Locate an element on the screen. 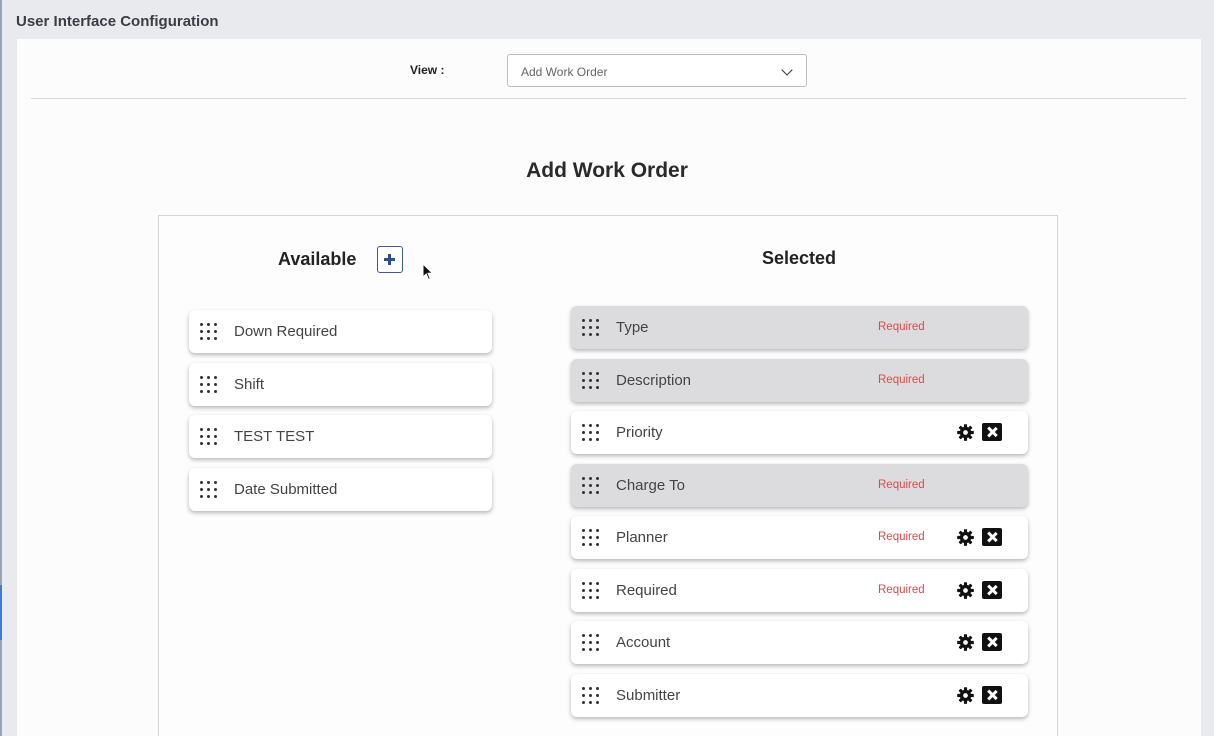 This screenshot has width=1214, height=736. view-select: Add Work Order is located at coordinates (657, 70).